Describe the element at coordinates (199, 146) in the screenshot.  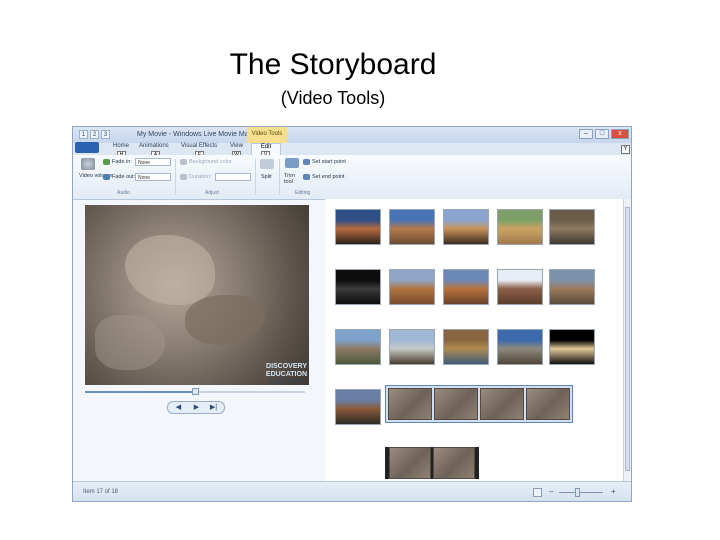
I see `tab-visual-effects: Visual Effects` at that location.